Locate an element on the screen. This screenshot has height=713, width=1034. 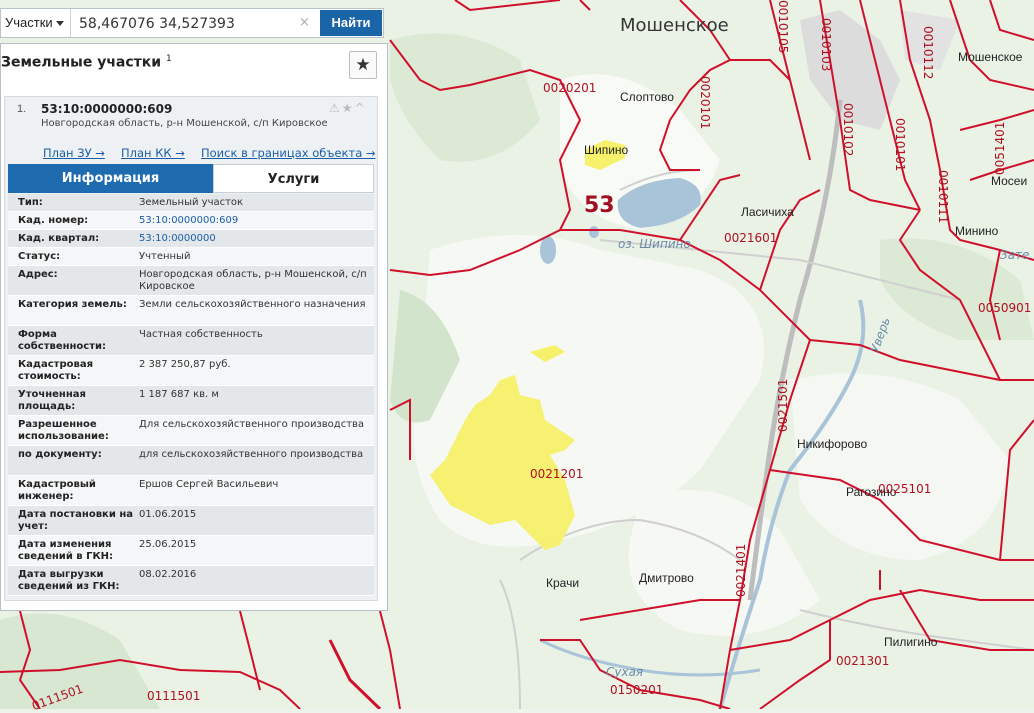
place-label: Мосеи is located at coordinates (1009, 181).